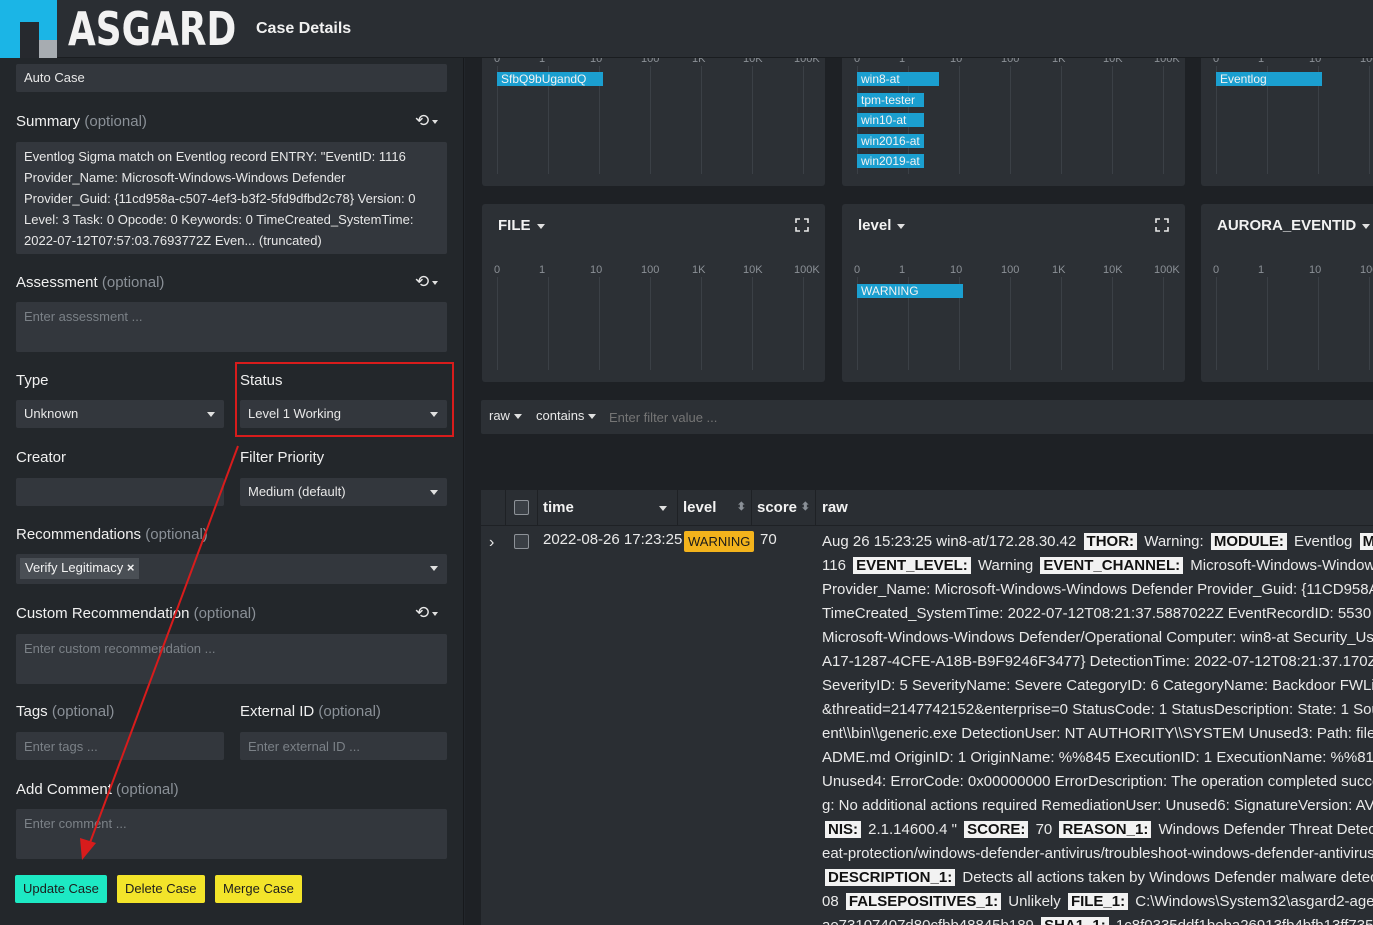  What do you see at coordinates (1075, 921) in the screenshot?
I see `raw-field-key: SHA1_1:` at bounding box center [1075, 921].